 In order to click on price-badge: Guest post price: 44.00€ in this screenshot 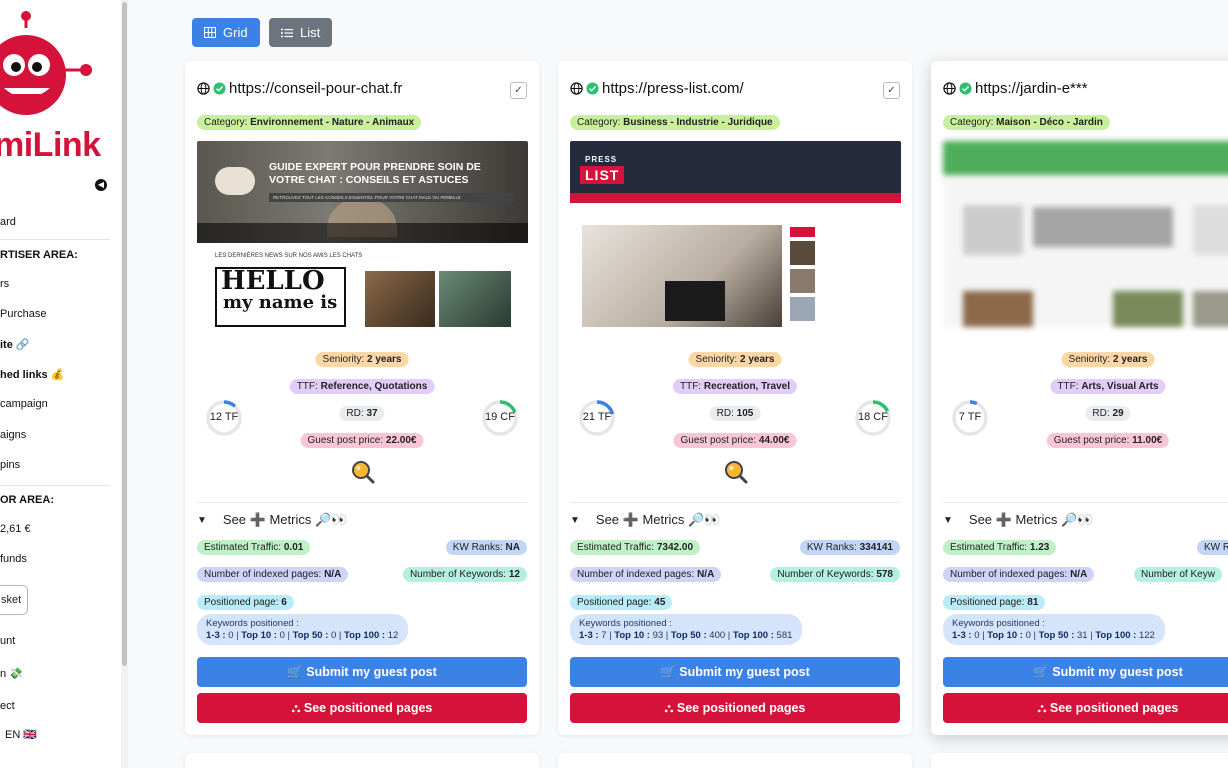, I will do `click(735, 440)`.